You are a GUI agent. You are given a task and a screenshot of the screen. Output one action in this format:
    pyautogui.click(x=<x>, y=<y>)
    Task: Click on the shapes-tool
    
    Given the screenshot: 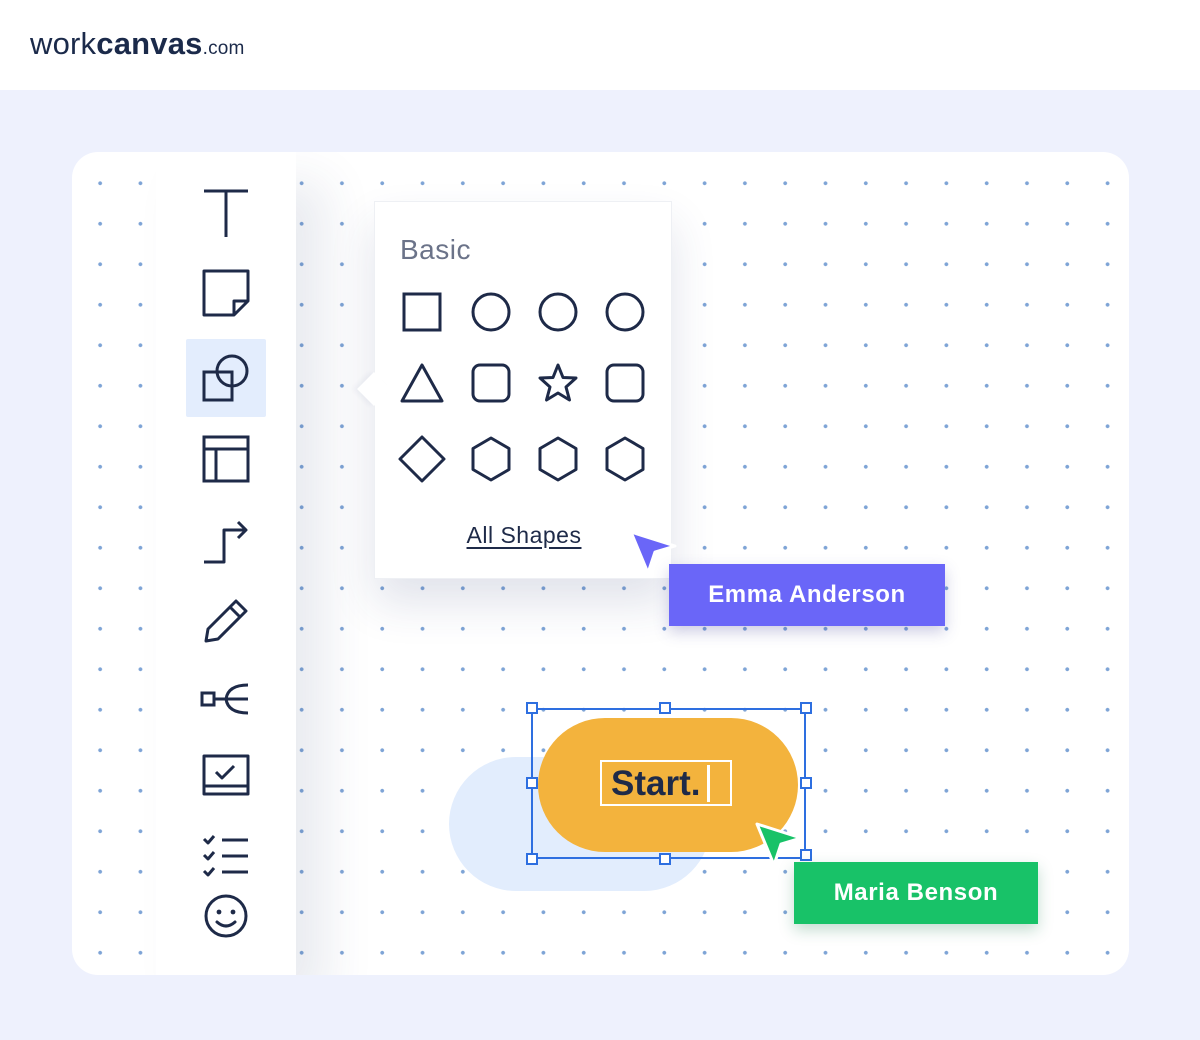 What is the action you would take?
    pyautogui.click(x=226, y=378)
    